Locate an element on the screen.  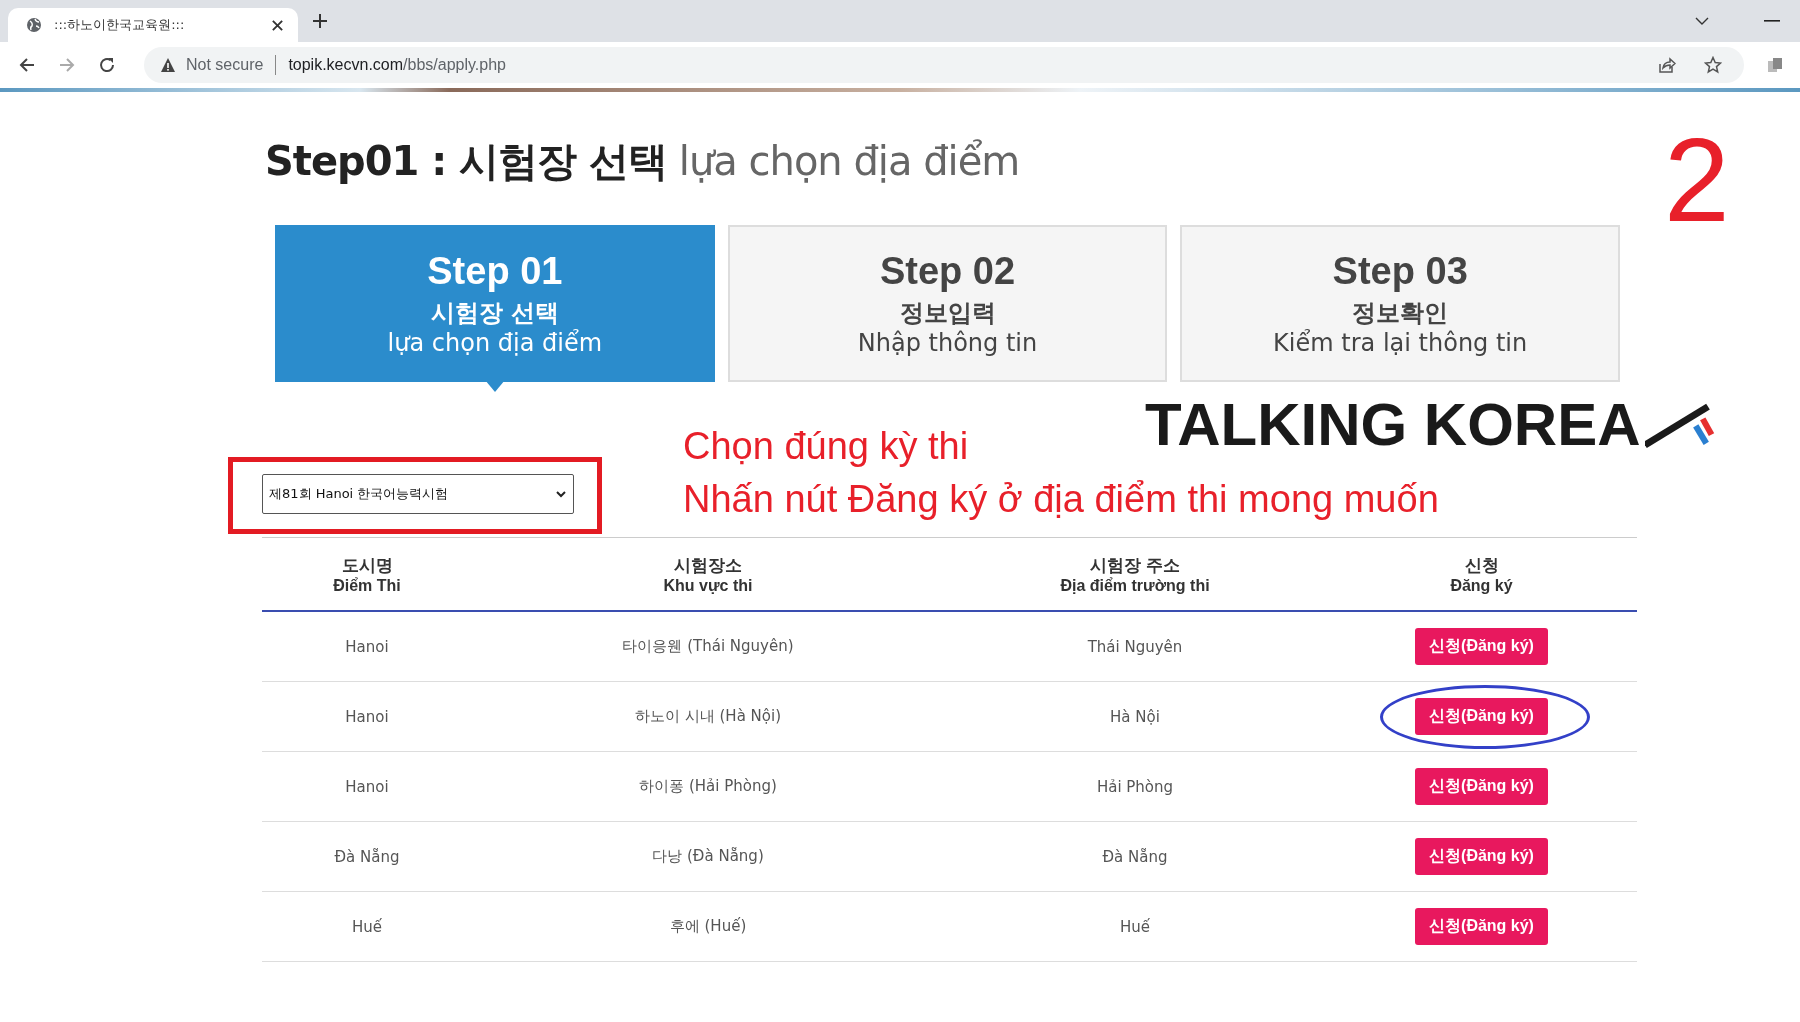
instruction-text: Chọn đúng kỳ thi is located at coordinates (826, 446).